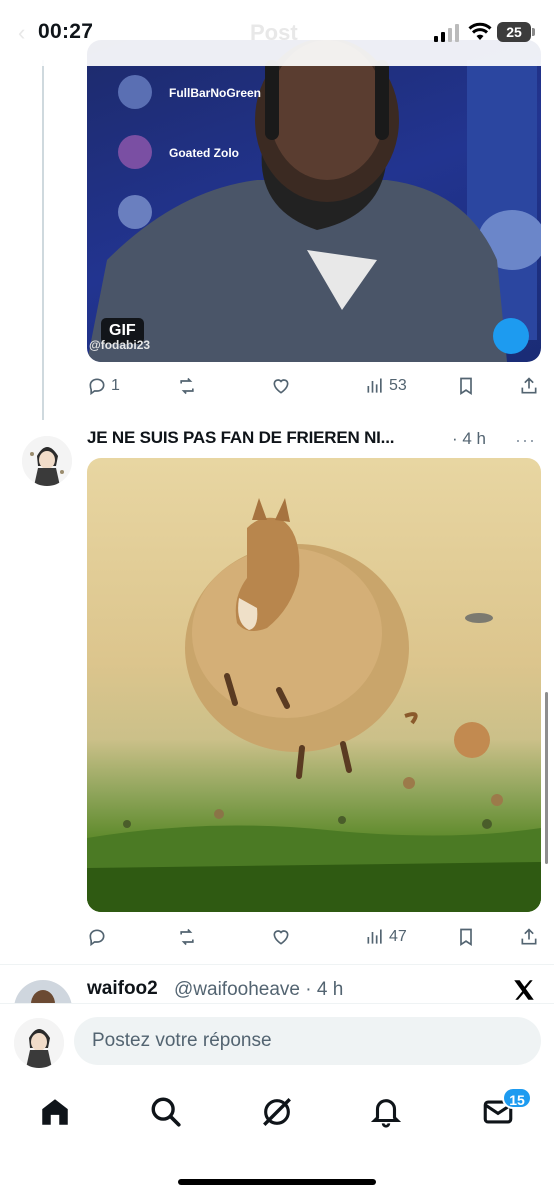 Image resolution: width=554 pixels, height=1199 pixels. Describe the element at coordinates (21, 33) in the screenshot. I see `back-icon: ‹` at that location.